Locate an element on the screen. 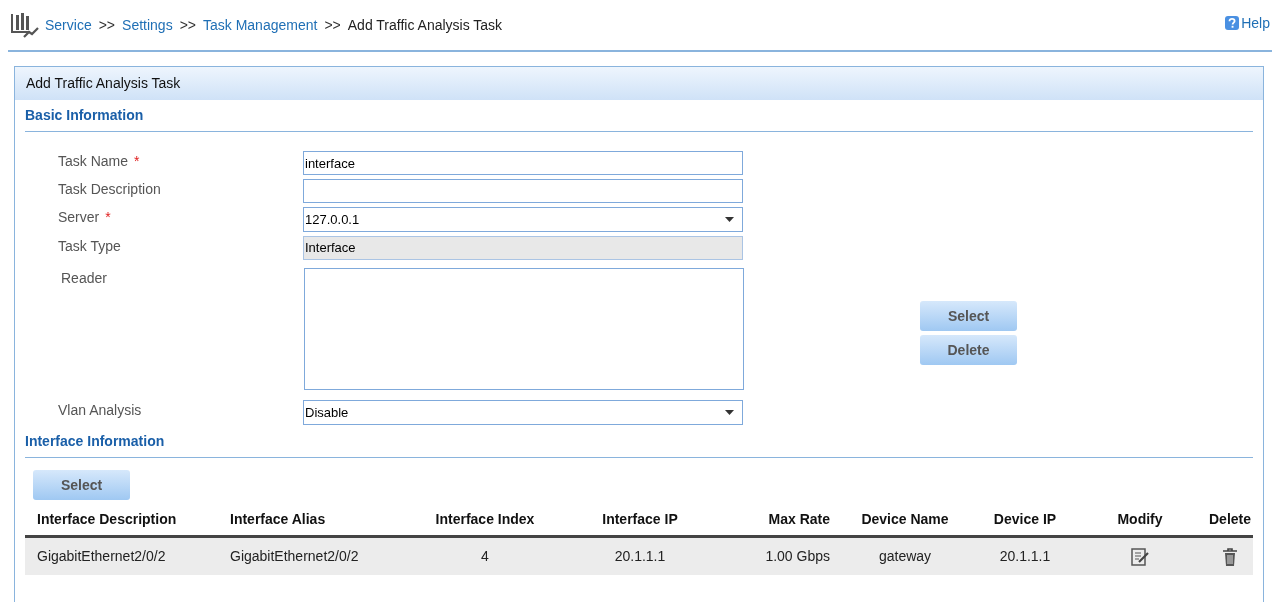 Image resolution: width=1280 pixels, height=602 pixels. read-only-field: Interface is located at coordinates (523, 248).